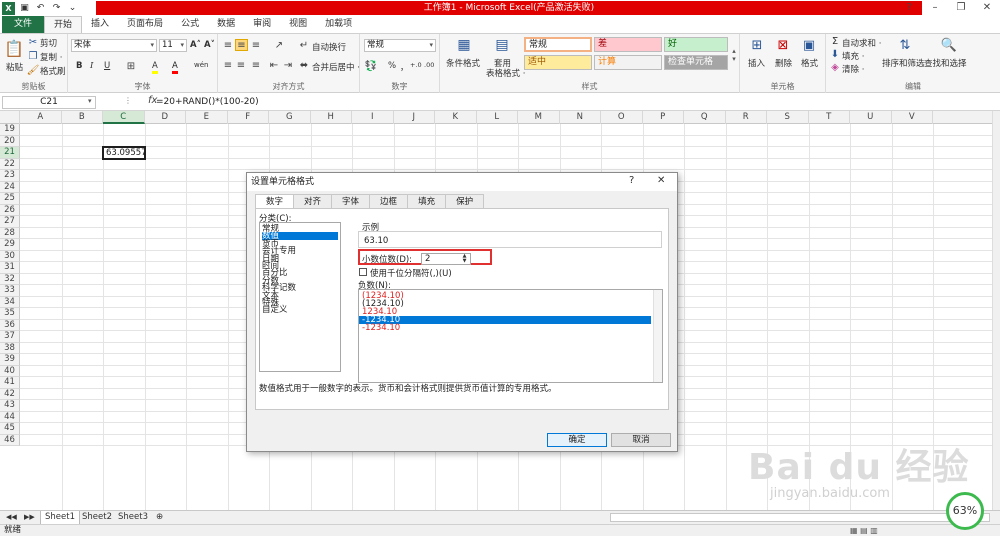 The height and width of the screenshot is (536, 1000). What do you see at coordinates (165, 117) in the screenshot?
I see `column-header: D` at bounding box center [165, 117].